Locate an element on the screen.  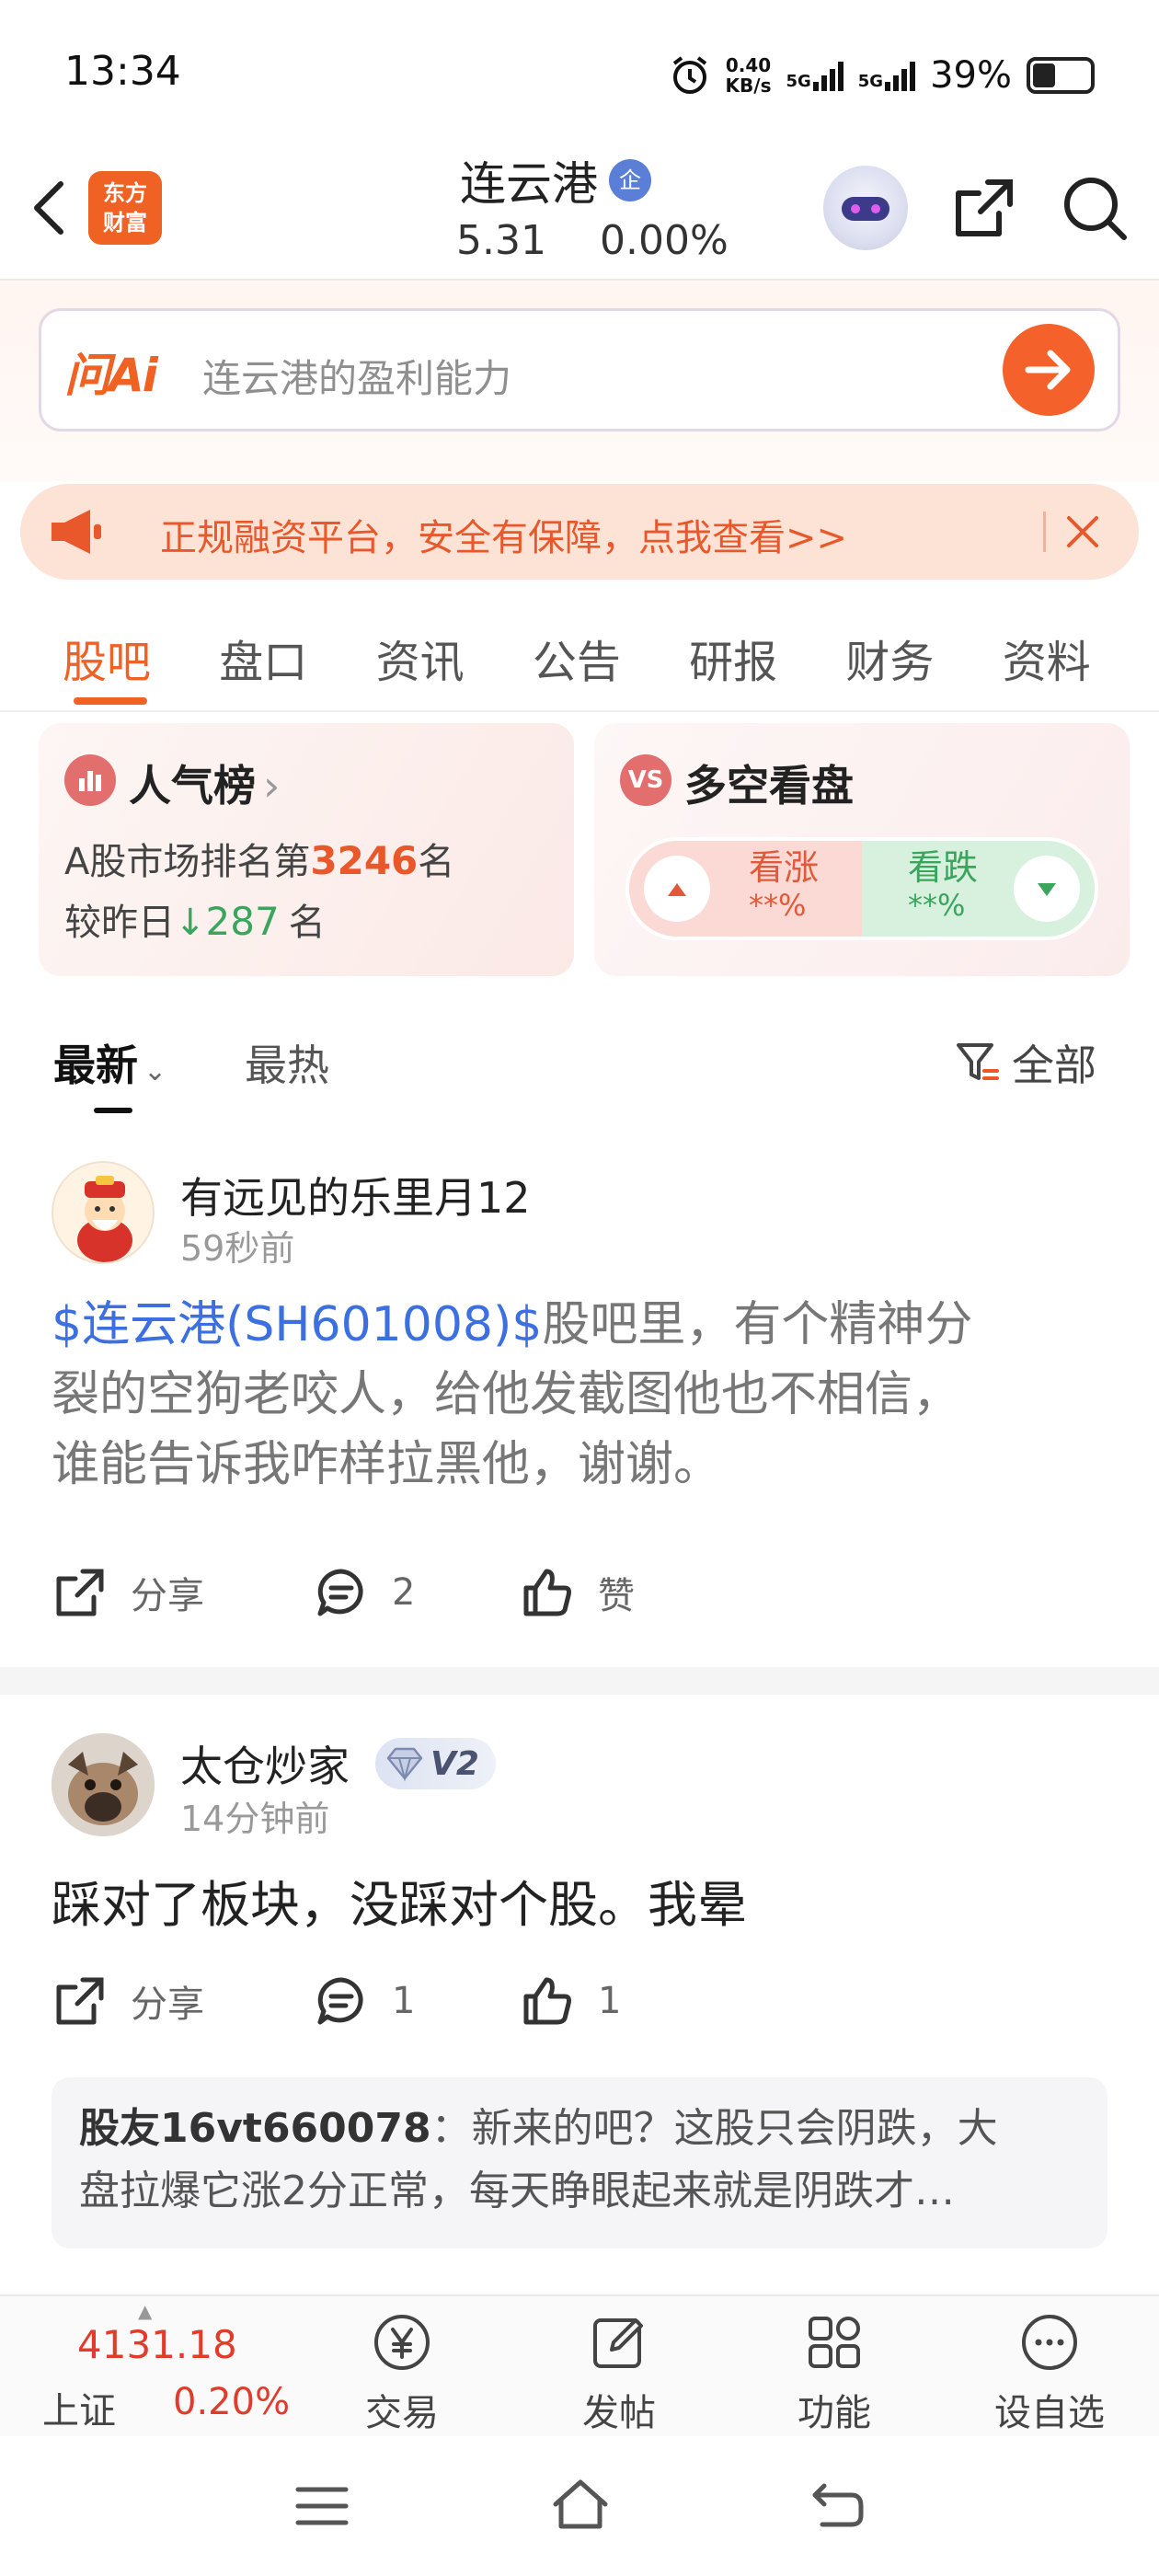
triangle-up-icon is located at coordinates (677, 889).